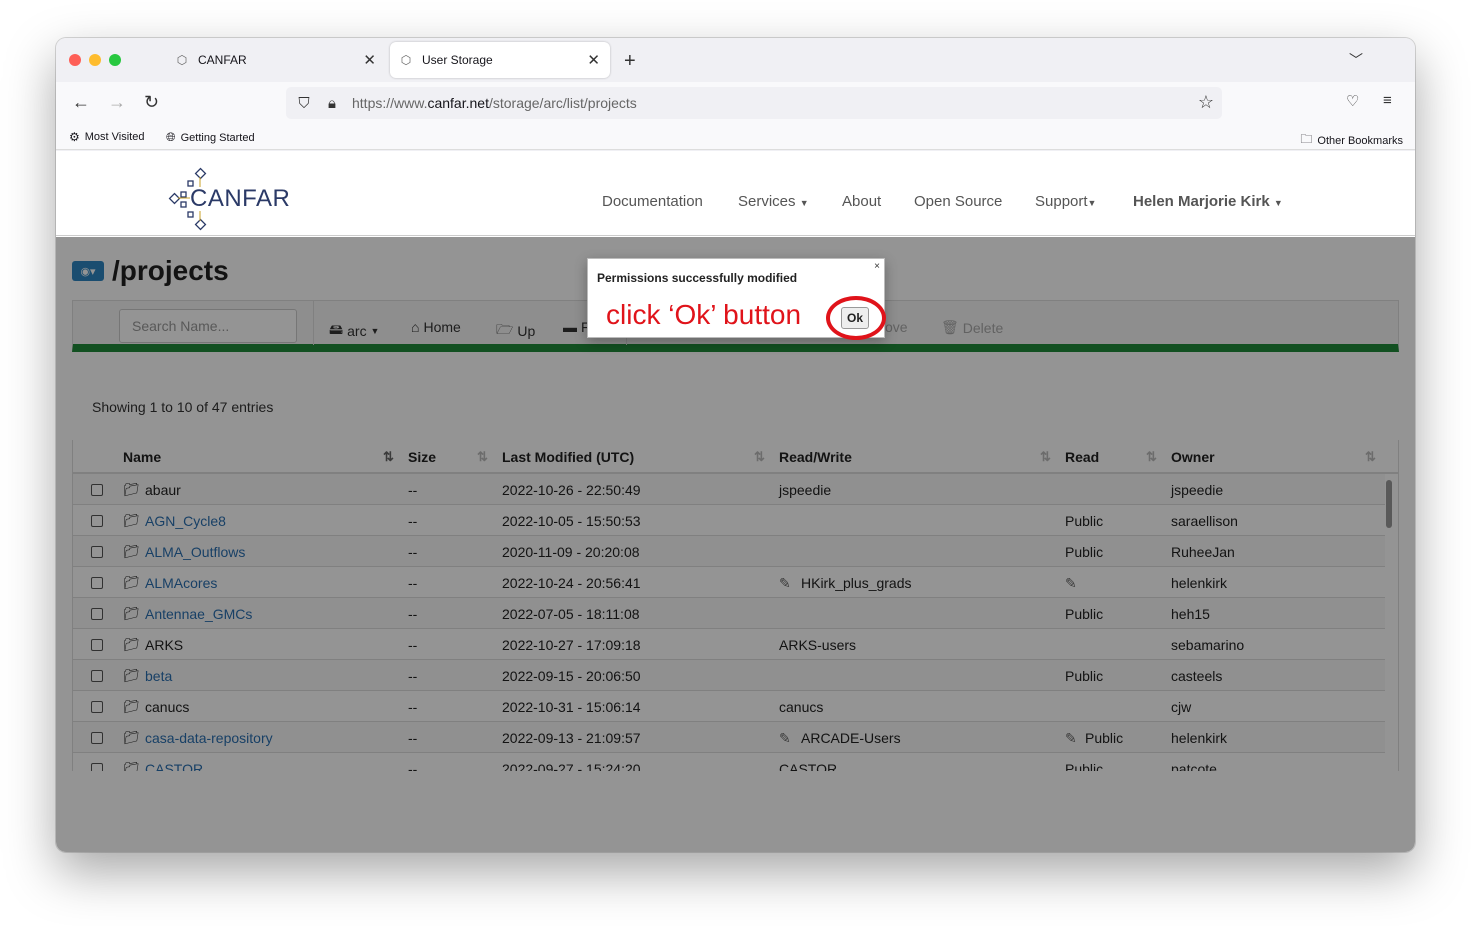  Describe the element at coordinates (1201, 201) in the screenshot. I see `user-name: Helen Marjorie Kirk` at that location.